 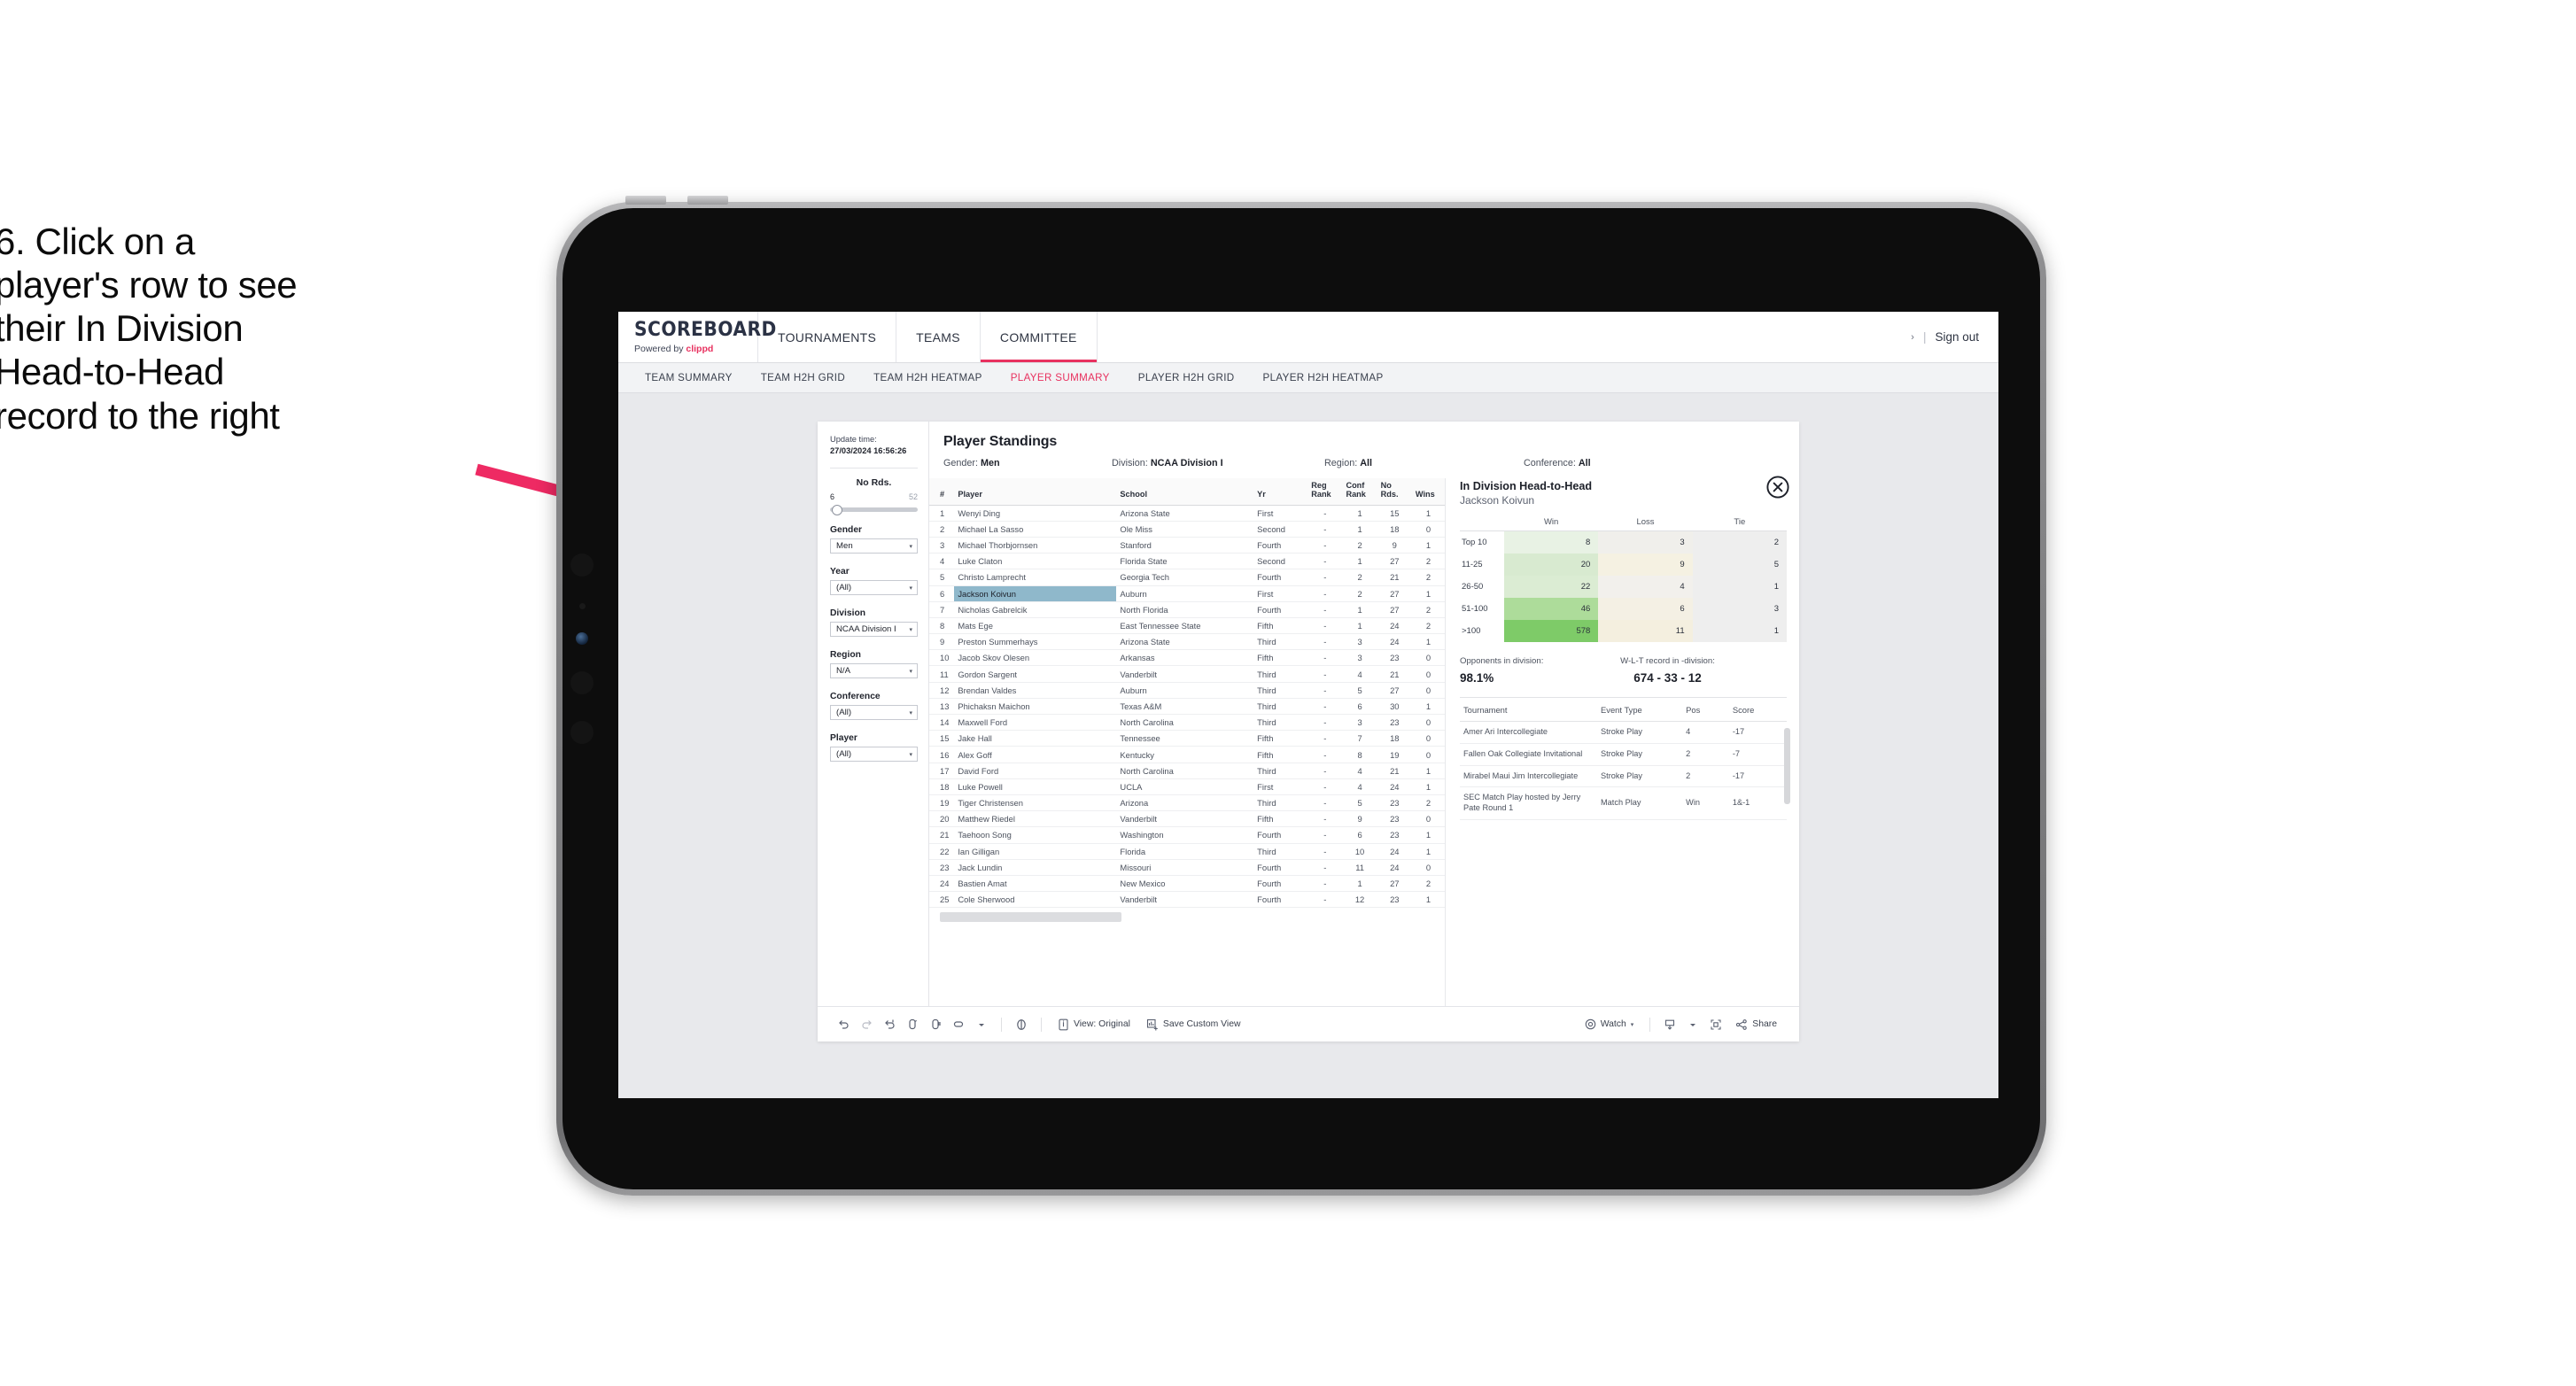 I want to click on pause-icon, so click(x=935, y=1024).